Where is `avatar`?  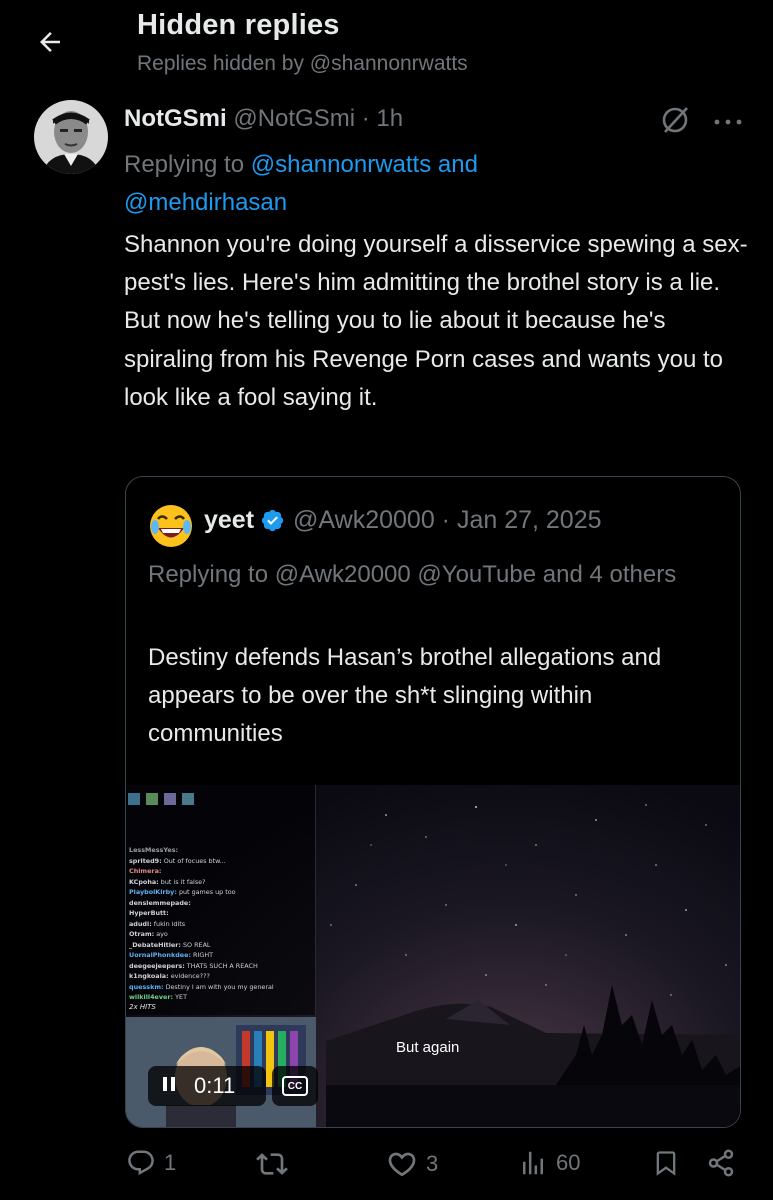 avatar is located at coordinates (71, 137).